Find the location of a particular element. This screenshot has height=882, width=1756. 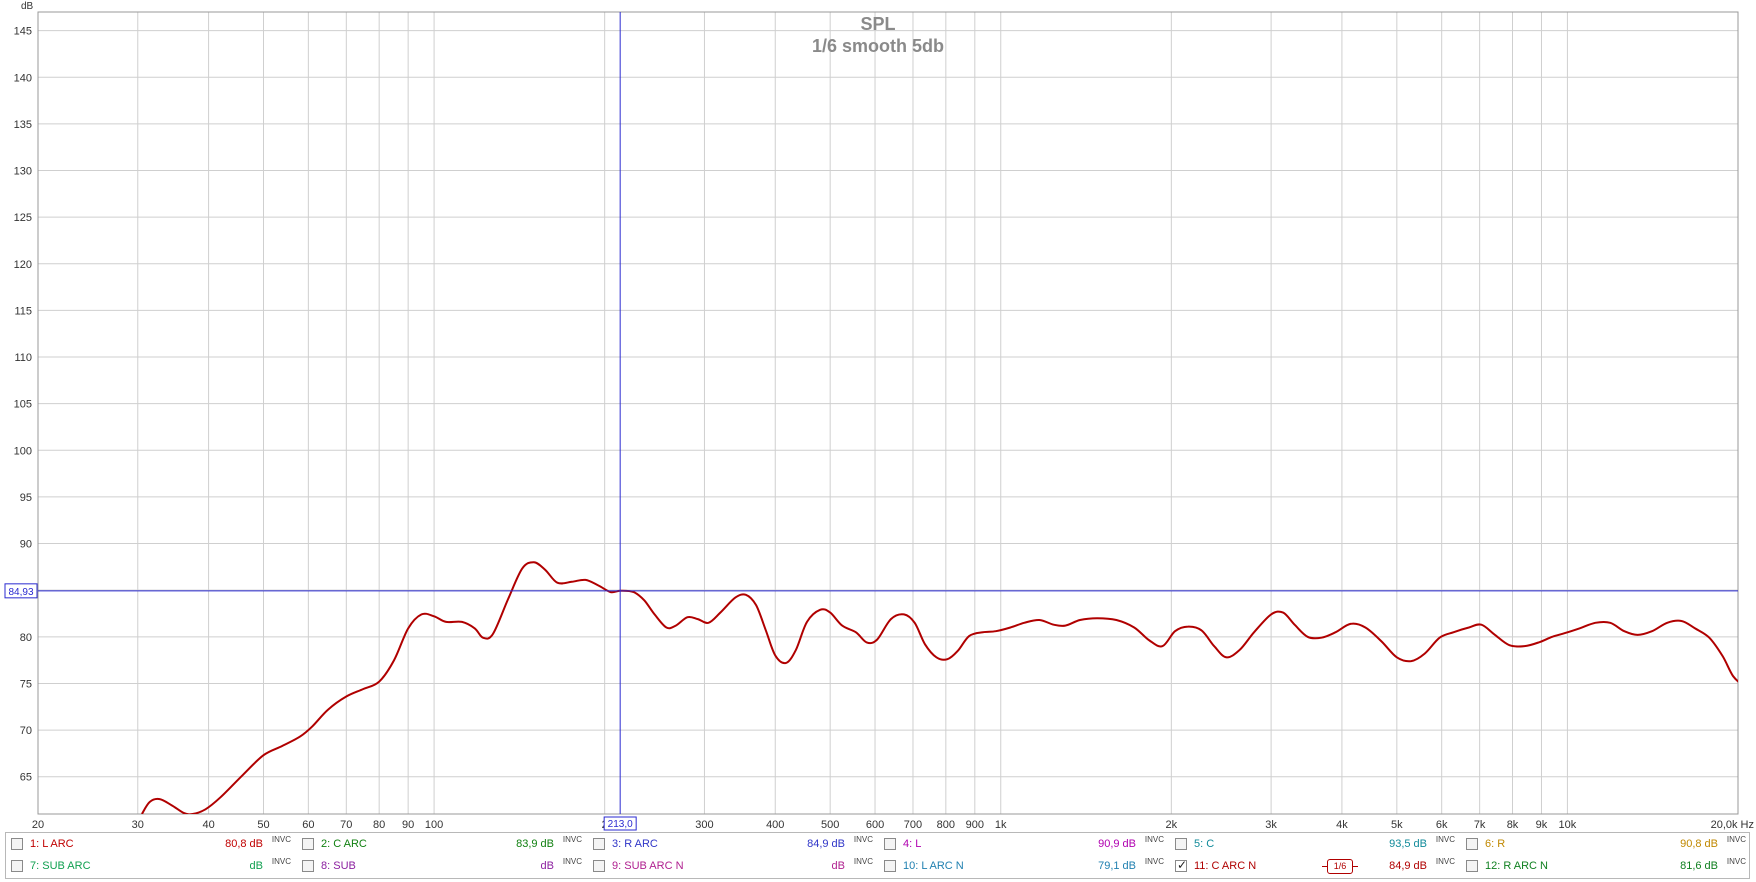

legend-value: 90,9 dB is located at coordinates (1117, 844).